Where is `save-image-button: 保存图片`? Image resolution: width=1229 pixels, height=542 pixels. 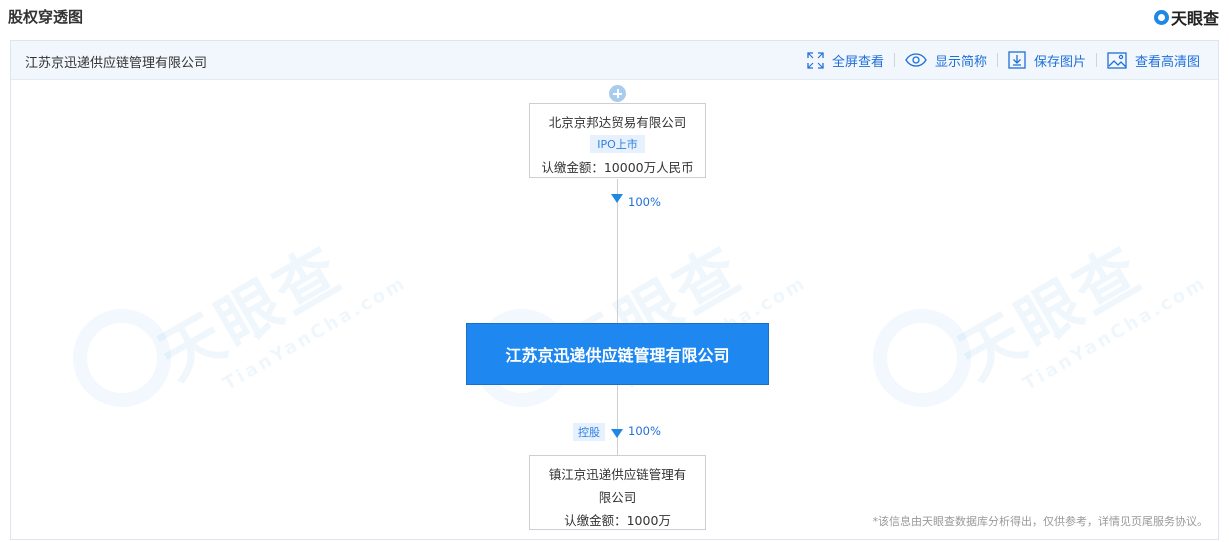 save-image-button: 保存图片 is located at coordinates (1047, 60).